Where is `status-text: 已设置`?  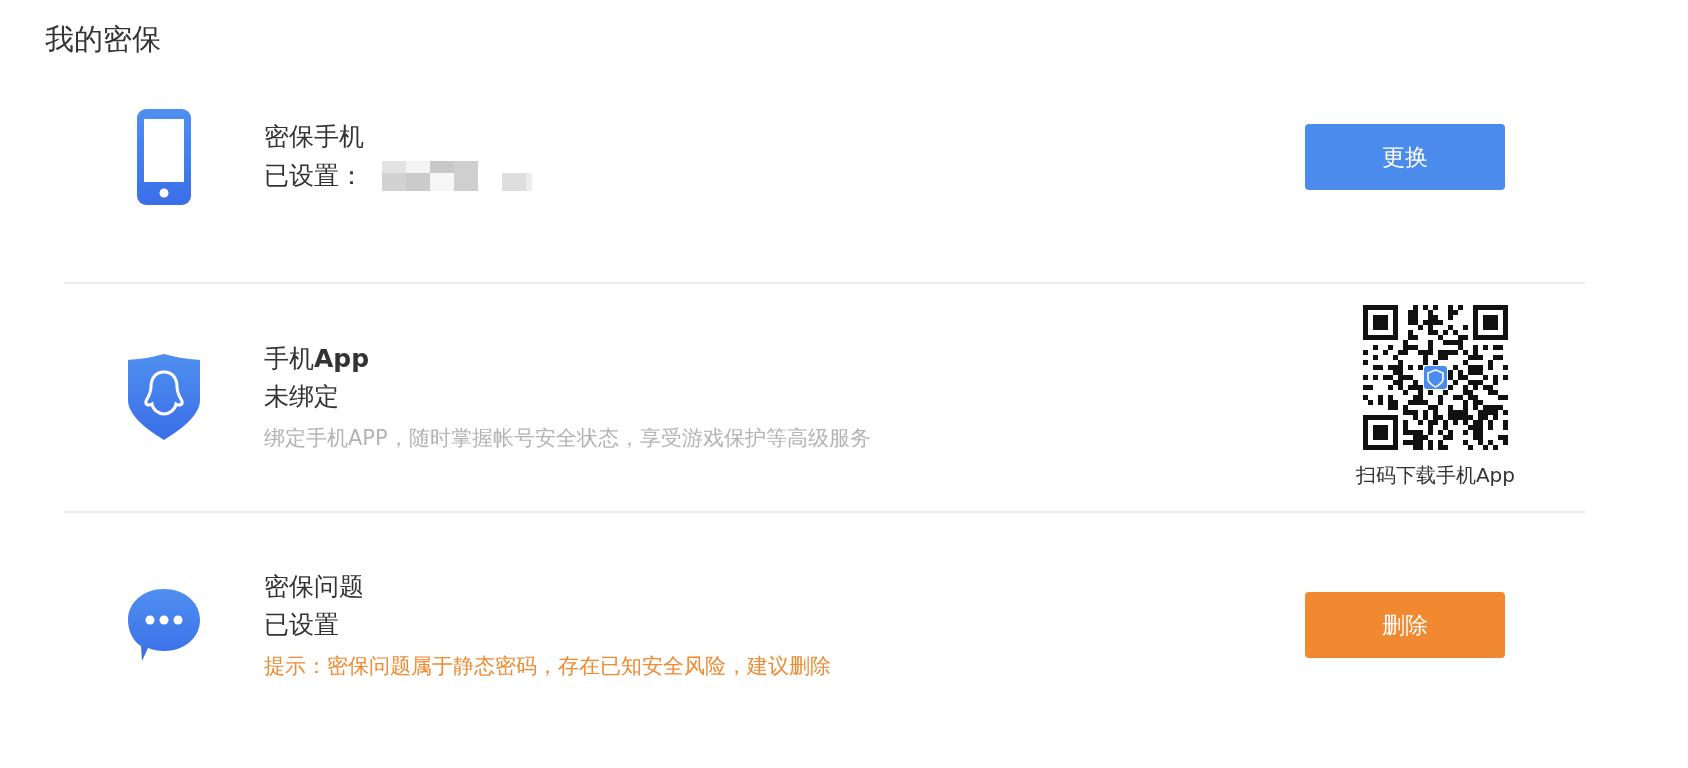 status-text: 已设置 is located at coordinates (301, 625).